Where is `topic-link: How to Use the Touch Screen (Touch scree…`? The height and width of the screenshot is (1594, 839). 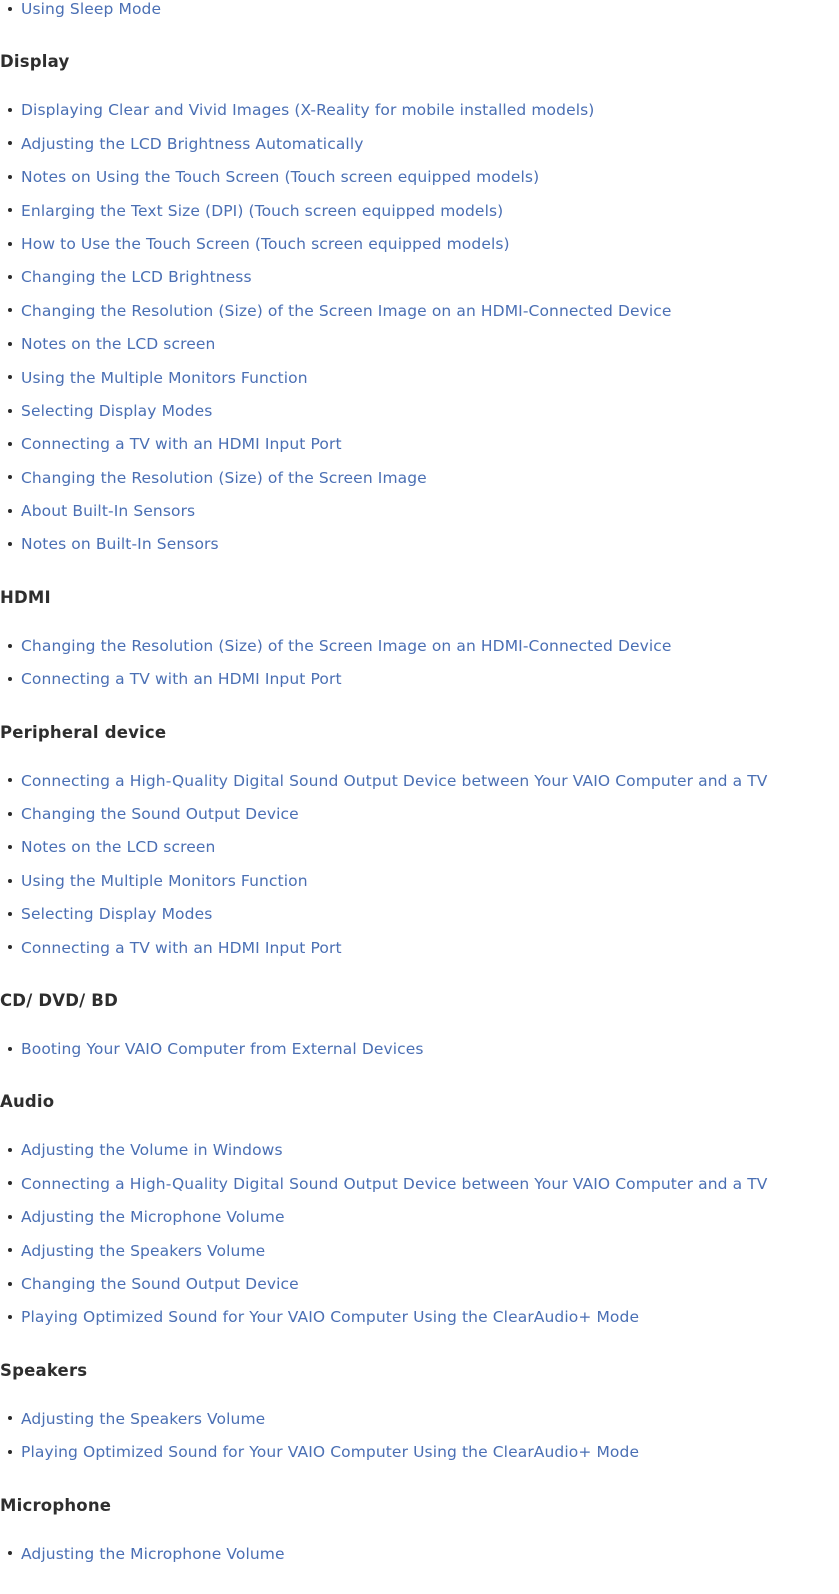
topic-link: How to Use the Touch Screen (Touch scree… is located at coordinates (265, 244).